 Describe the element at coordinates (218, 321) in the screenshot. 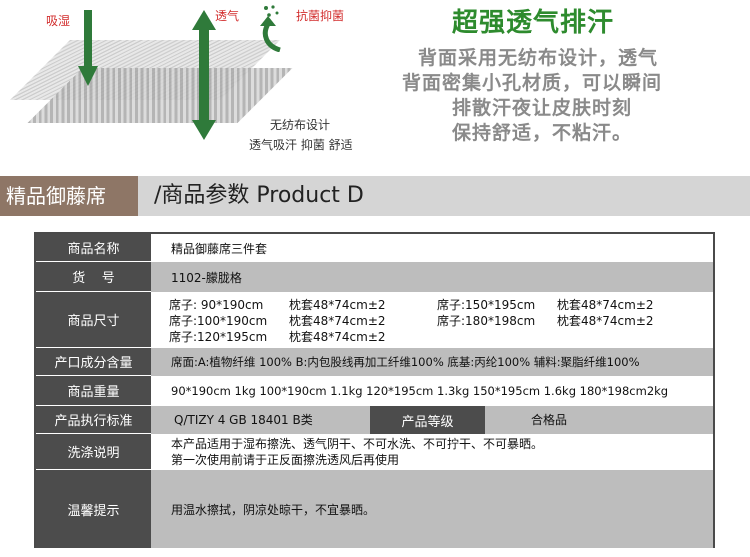

I see `mat-size: 席子:100*190cm` at that location.